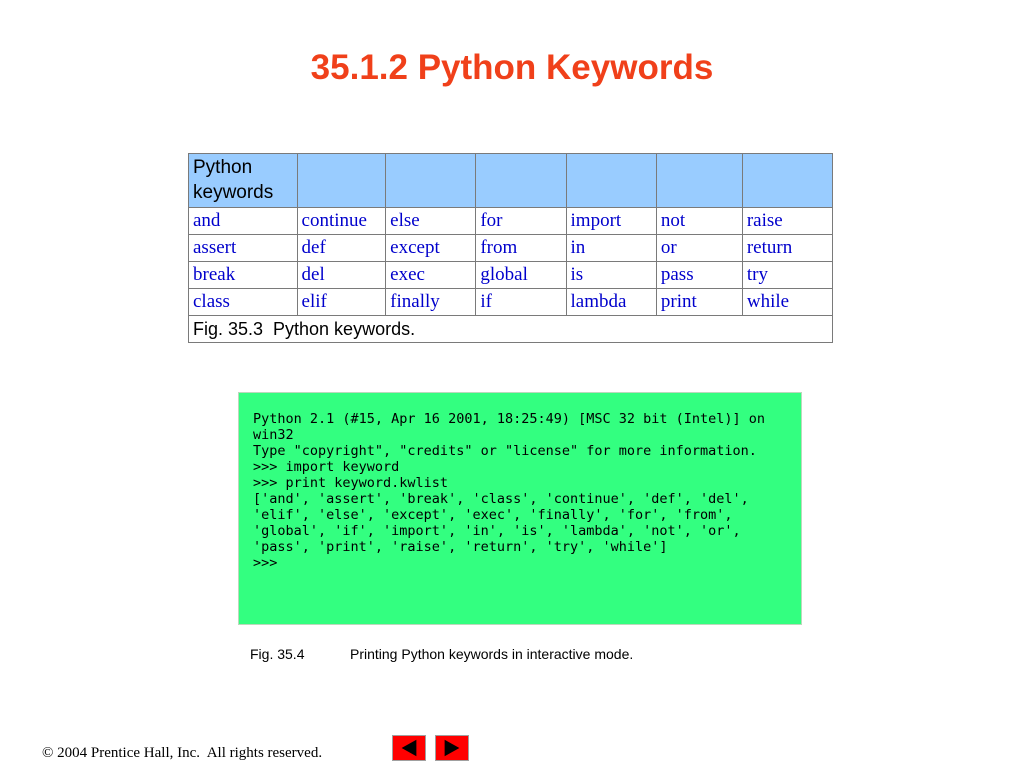 This screenshot has height=768, width=1024. Describe the element at coordinates (787, 275) in the screenshot. I see `keyword-cell: try` at that location.